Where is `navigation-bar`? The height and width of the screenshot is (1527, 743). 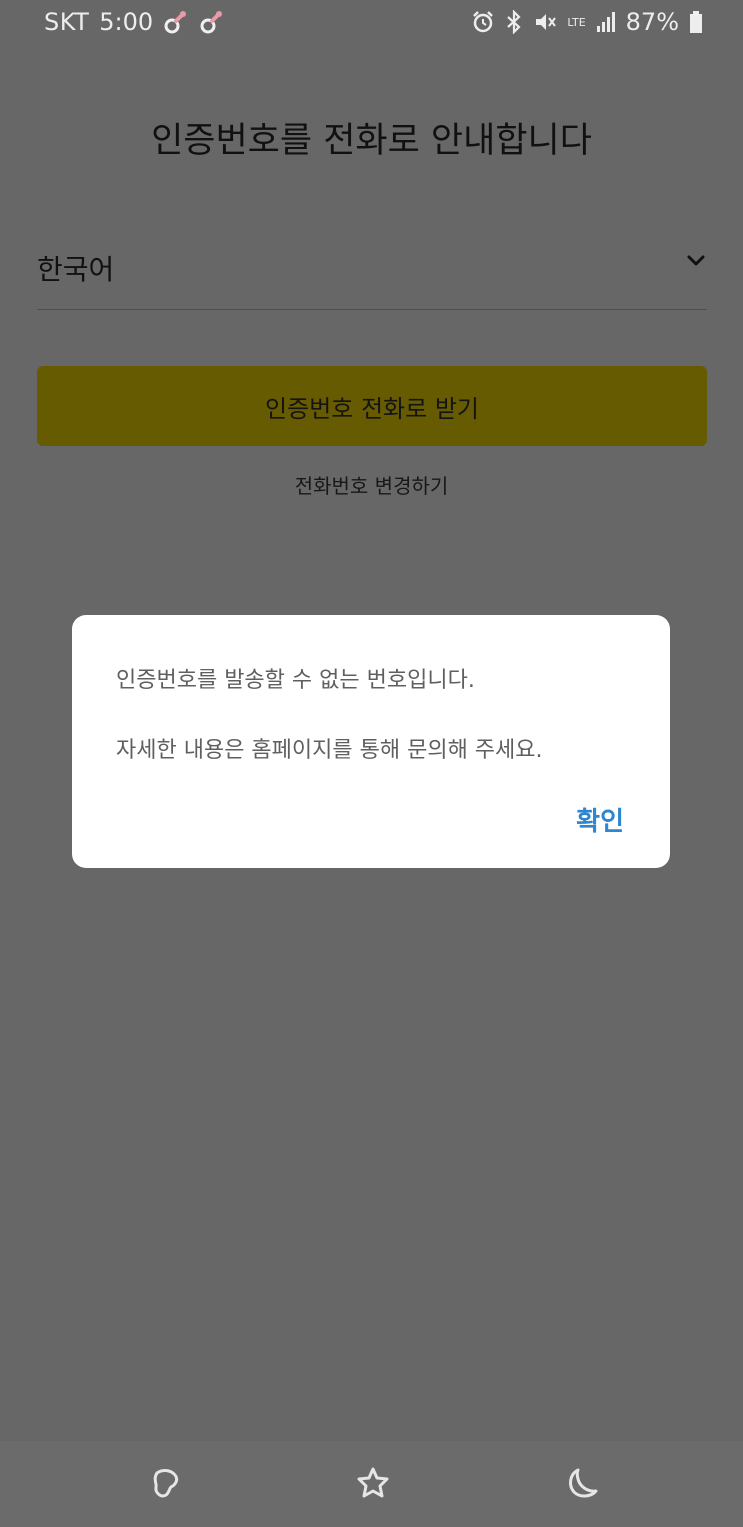
navigation-bar is located at coordinates (371, 1484).